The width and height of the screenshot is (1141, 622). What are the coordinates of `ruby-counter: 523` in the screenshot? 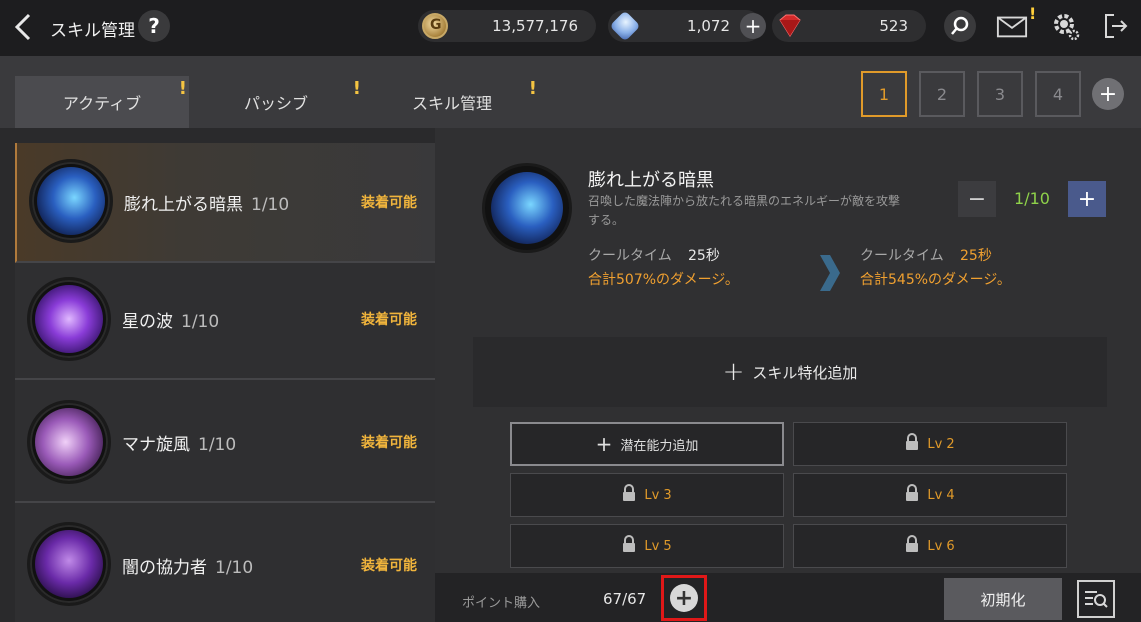 It's located at (849, 26).